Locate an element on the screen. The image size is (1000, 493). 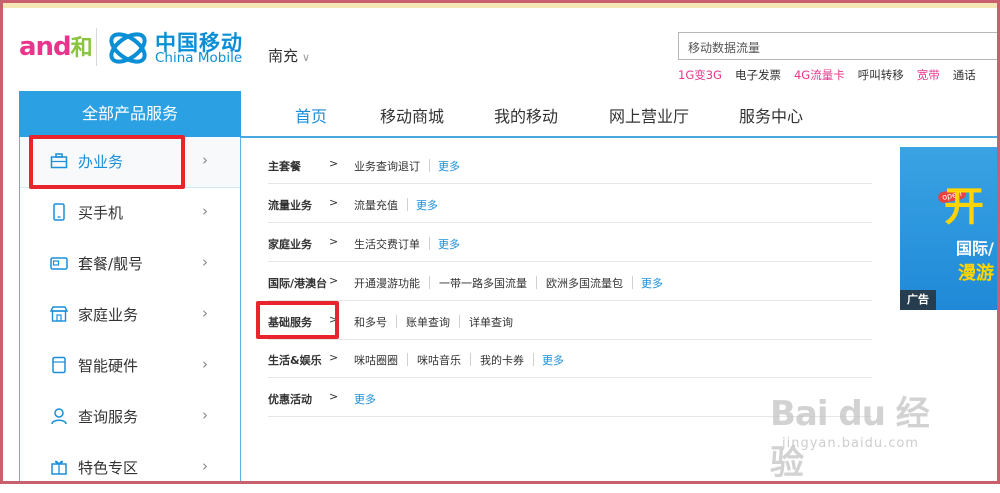
menu-row-title: 流量业务 is located at coordinates (290, 205).